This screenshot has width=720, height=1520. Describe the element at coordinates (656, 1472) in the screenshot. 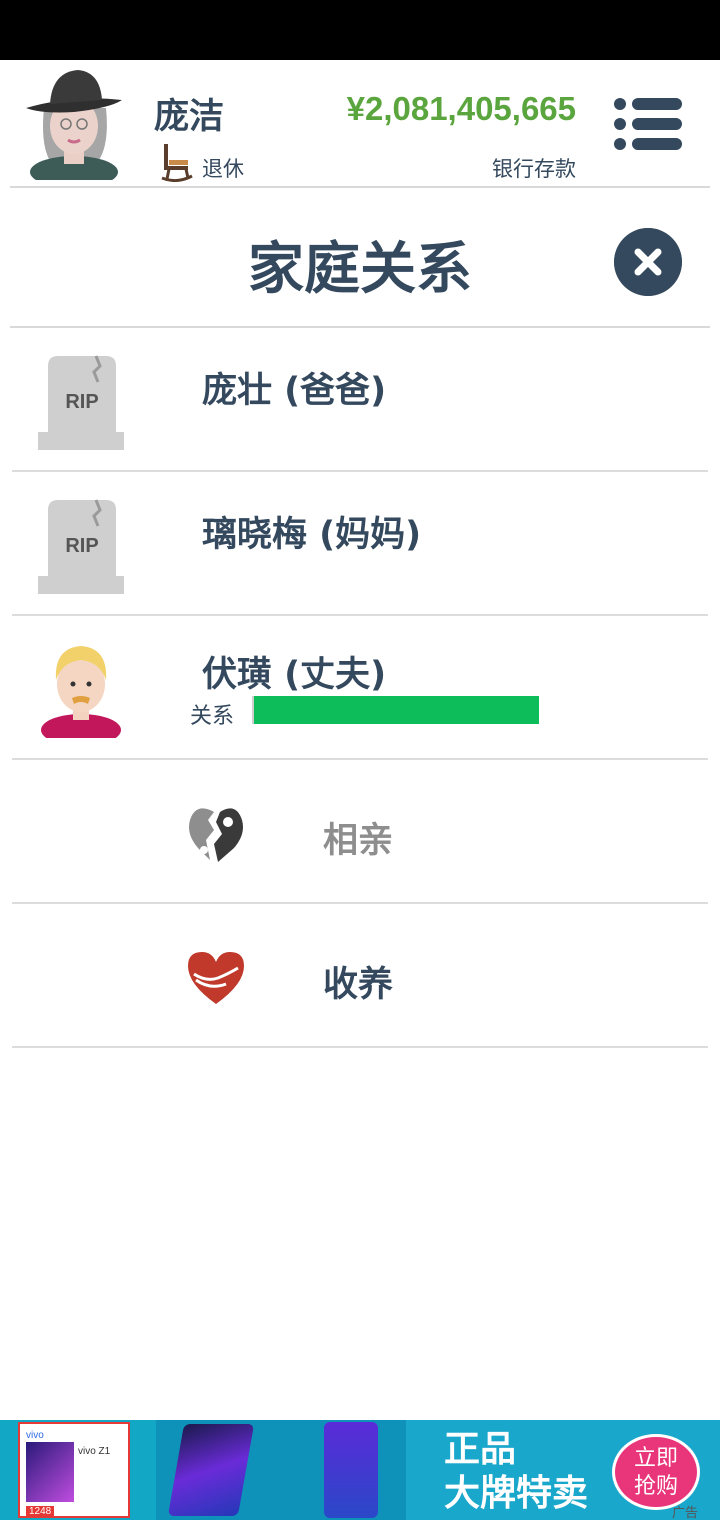

I see `ad-buy-button: 立即 抢购` at that location.